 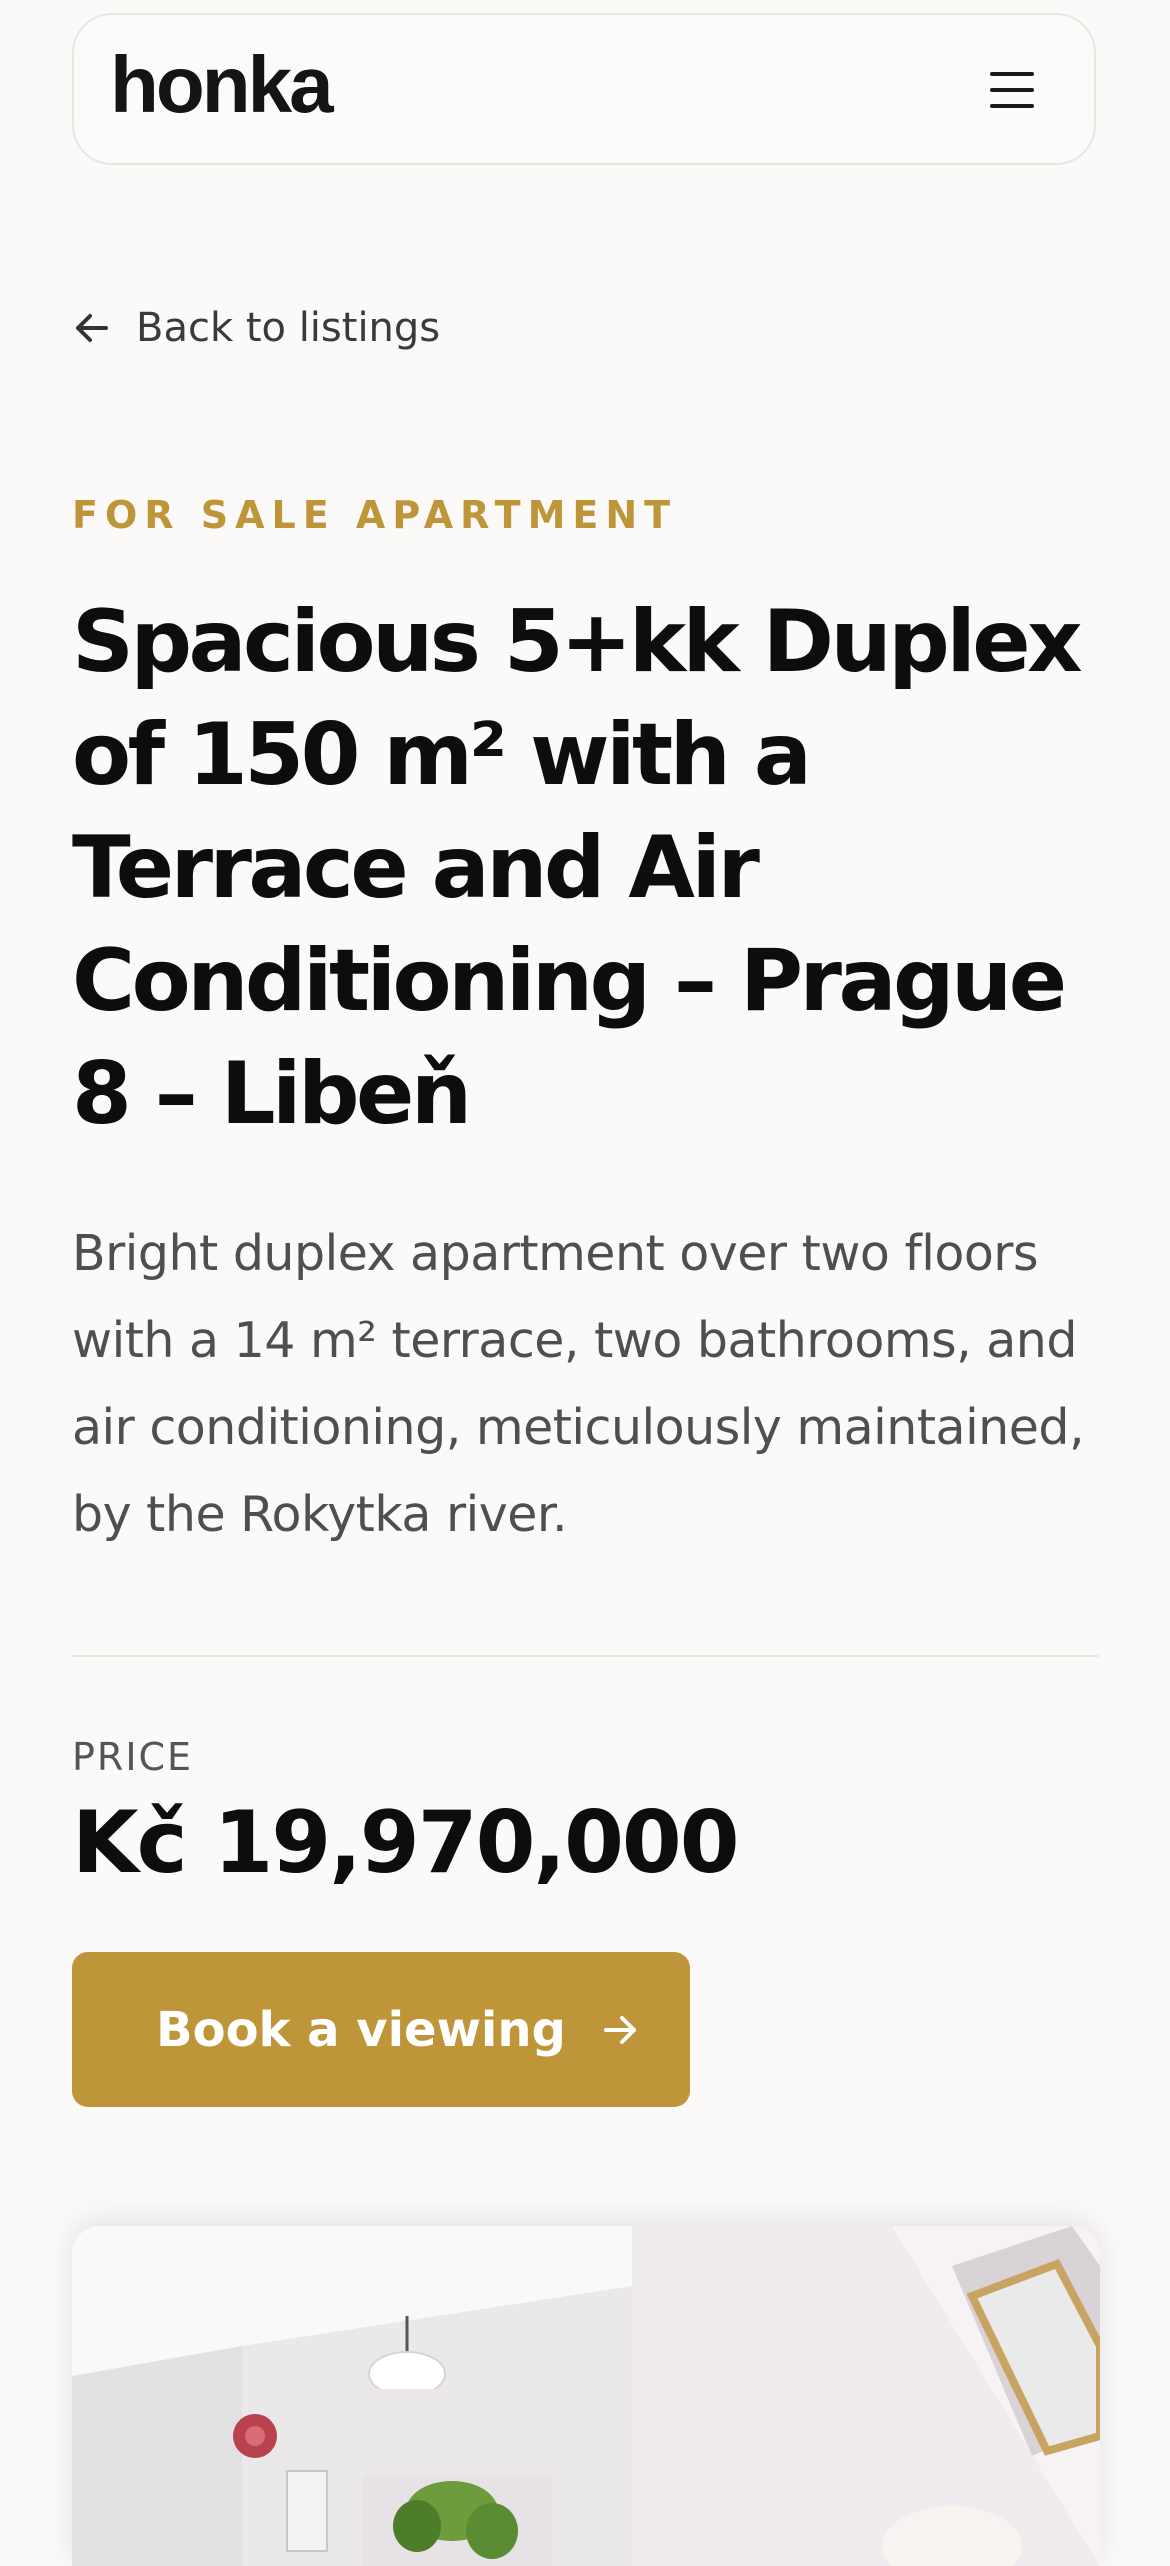 I want to click on apartment-interior-image, so click(x=586, y=2396).